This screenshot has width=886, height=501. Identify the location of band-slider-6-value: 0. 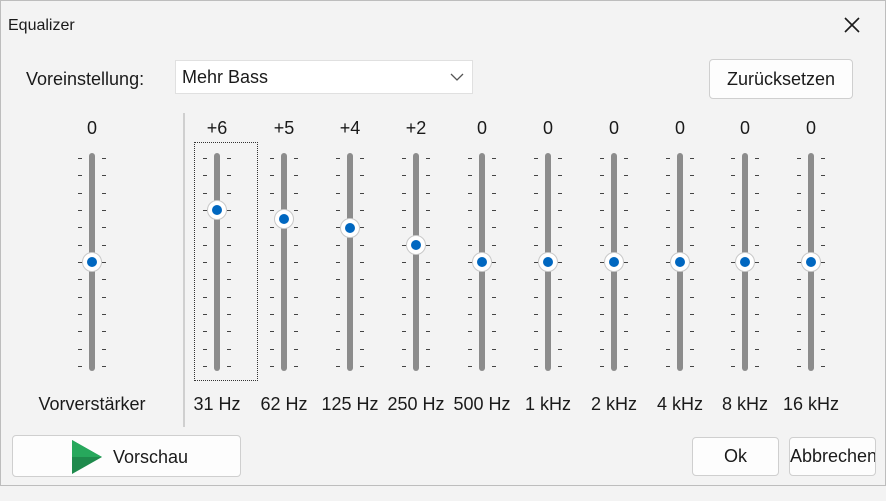
(613, 128).